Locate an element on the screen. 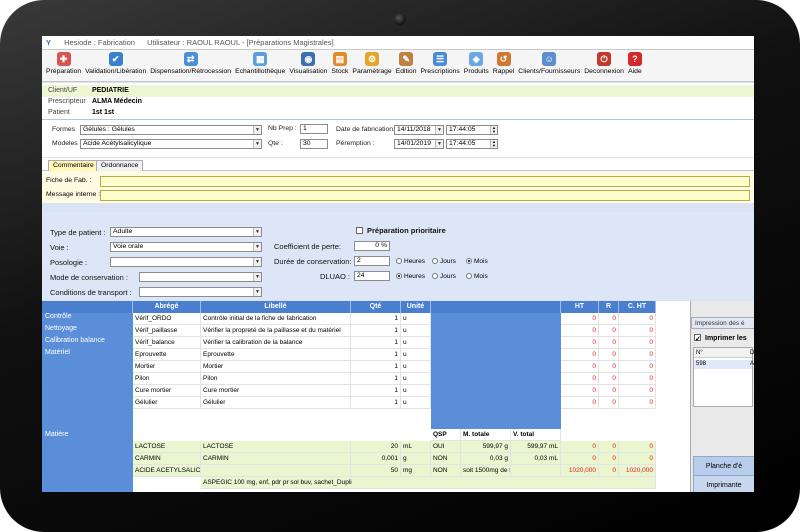 The image size is (800, 532). toolbar-echantillotheque-button: ▦ Echantillothèque is located at coordinates (260, 65).